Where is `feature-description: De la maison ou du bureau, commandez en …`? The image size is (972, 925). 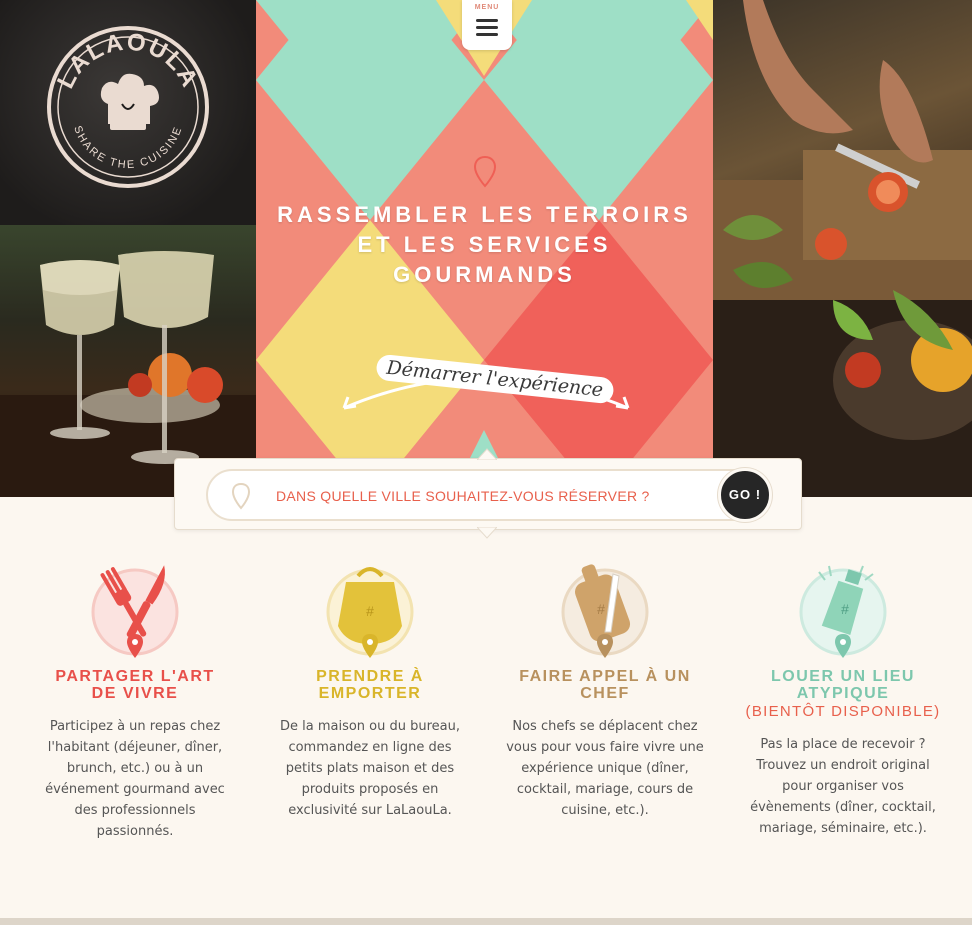
feature-description: De la maison ou du bureau, commandez en … is located at coordinates (370, 768).